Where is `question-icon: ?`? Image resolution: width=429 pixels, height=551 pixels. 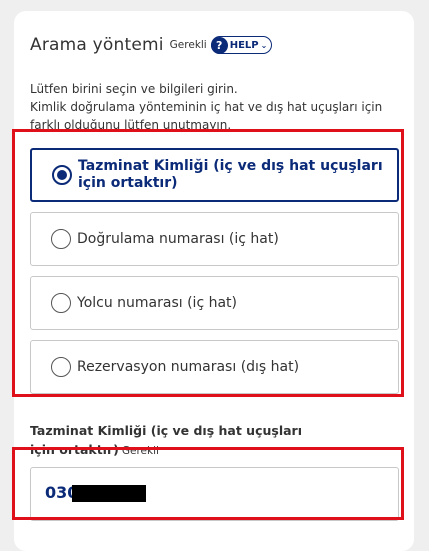 question-icon: ? is located at coordinates (219, 45).